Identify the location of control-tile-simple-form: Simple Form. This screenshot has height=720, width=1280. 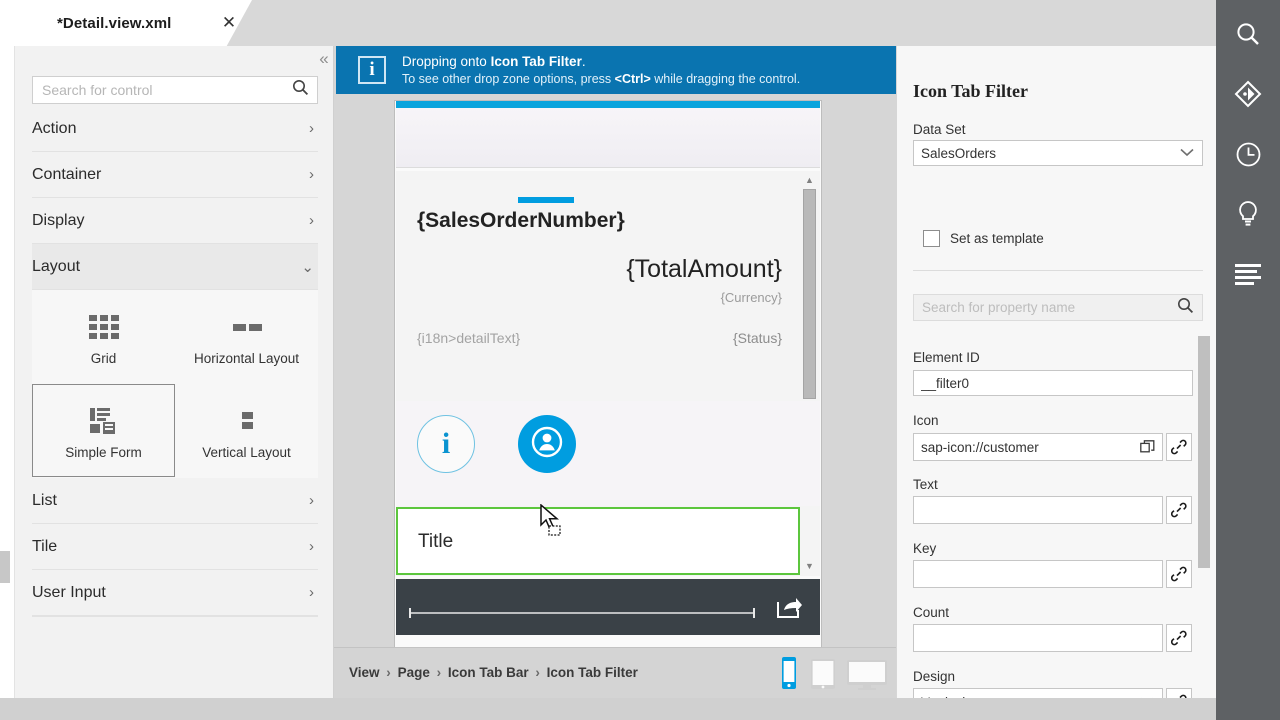
(103, 430).